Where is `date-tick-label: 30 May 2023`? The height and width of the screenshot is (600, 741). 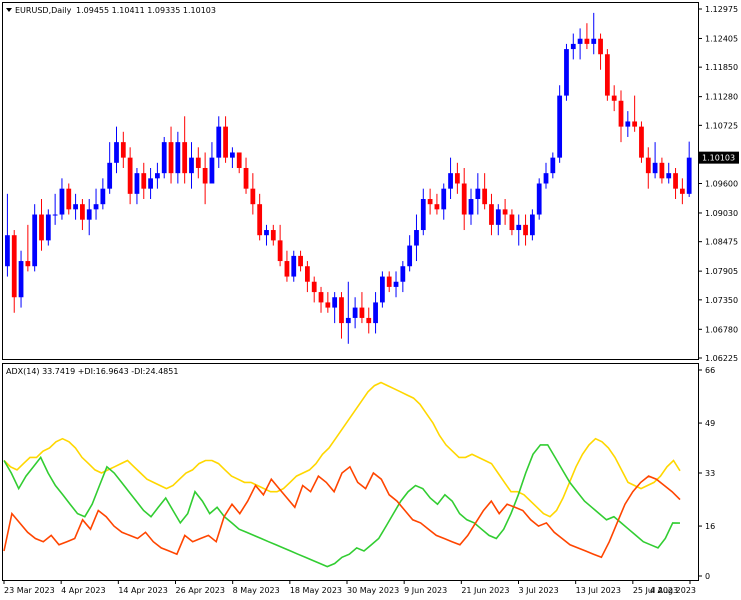 date-tick-label: 30 May 2023 is located at coordinates (373, 590).